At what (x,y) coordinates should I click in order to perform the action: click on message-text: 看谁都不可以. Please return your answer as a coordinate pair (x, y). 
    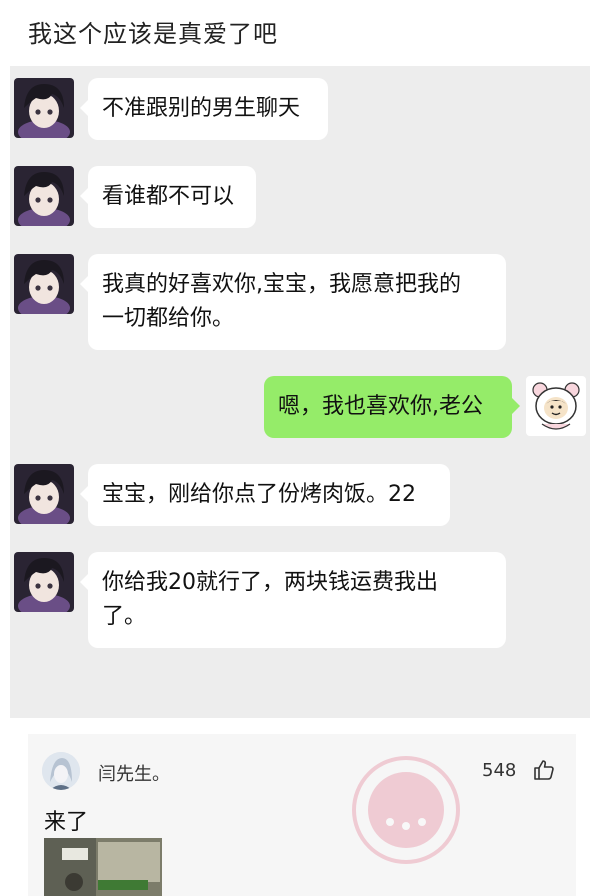
    Looking at the image, I should click on (168, 196).